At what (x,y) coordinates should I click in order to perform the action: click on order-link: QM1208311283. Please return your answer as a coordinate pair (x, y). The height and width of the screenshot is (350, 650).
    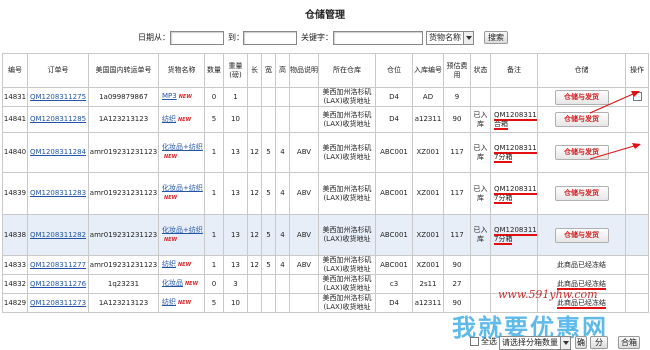
    Looking at the image, I should click on (58, 193).